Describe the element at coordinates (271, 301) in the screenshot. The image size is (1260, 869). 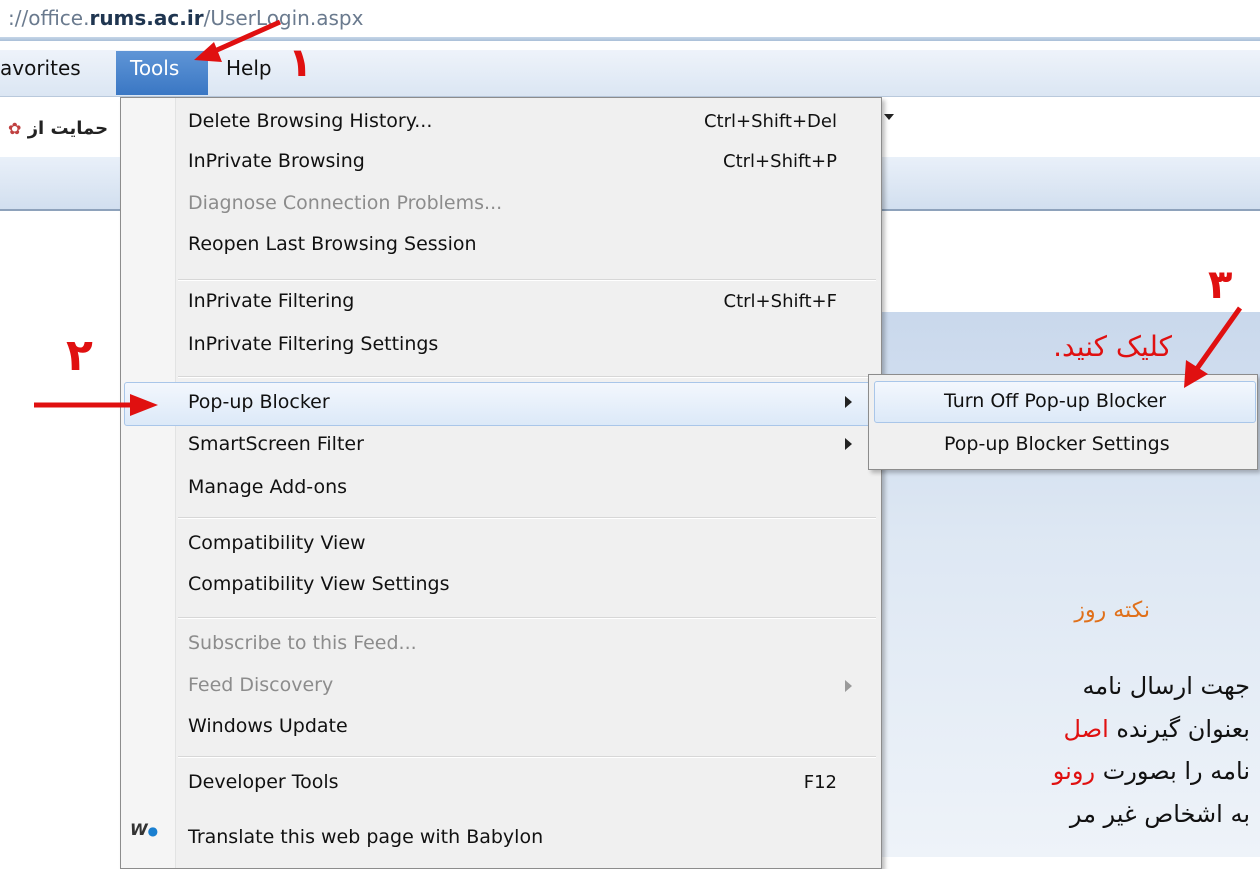
I see `menu-item-inprivate-filtering: InPrivate Filtering` at that location.